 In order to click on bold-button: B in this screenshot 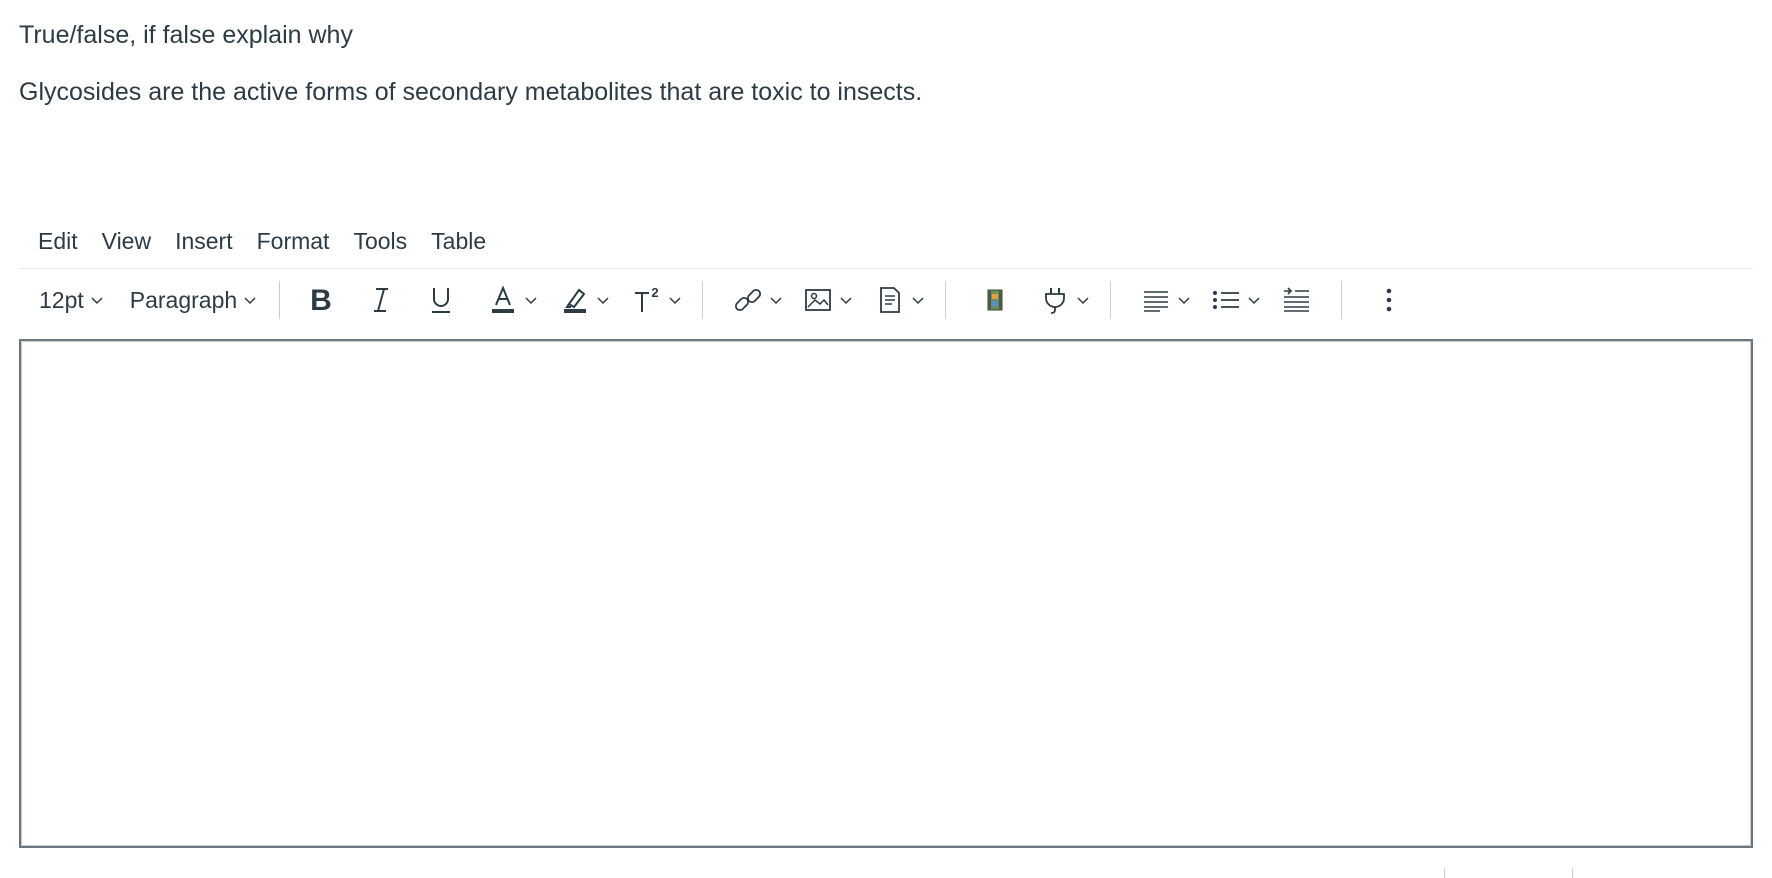, I will do `click(321, 300)`.